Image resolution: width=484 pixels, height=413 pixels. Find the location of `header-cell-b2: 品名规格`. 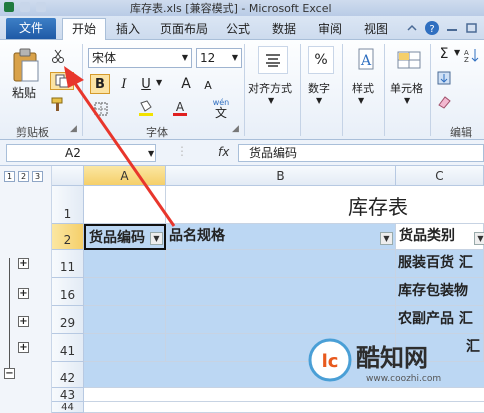

header-cell-b2: 品名规格 is located at coordinates (281, 237).